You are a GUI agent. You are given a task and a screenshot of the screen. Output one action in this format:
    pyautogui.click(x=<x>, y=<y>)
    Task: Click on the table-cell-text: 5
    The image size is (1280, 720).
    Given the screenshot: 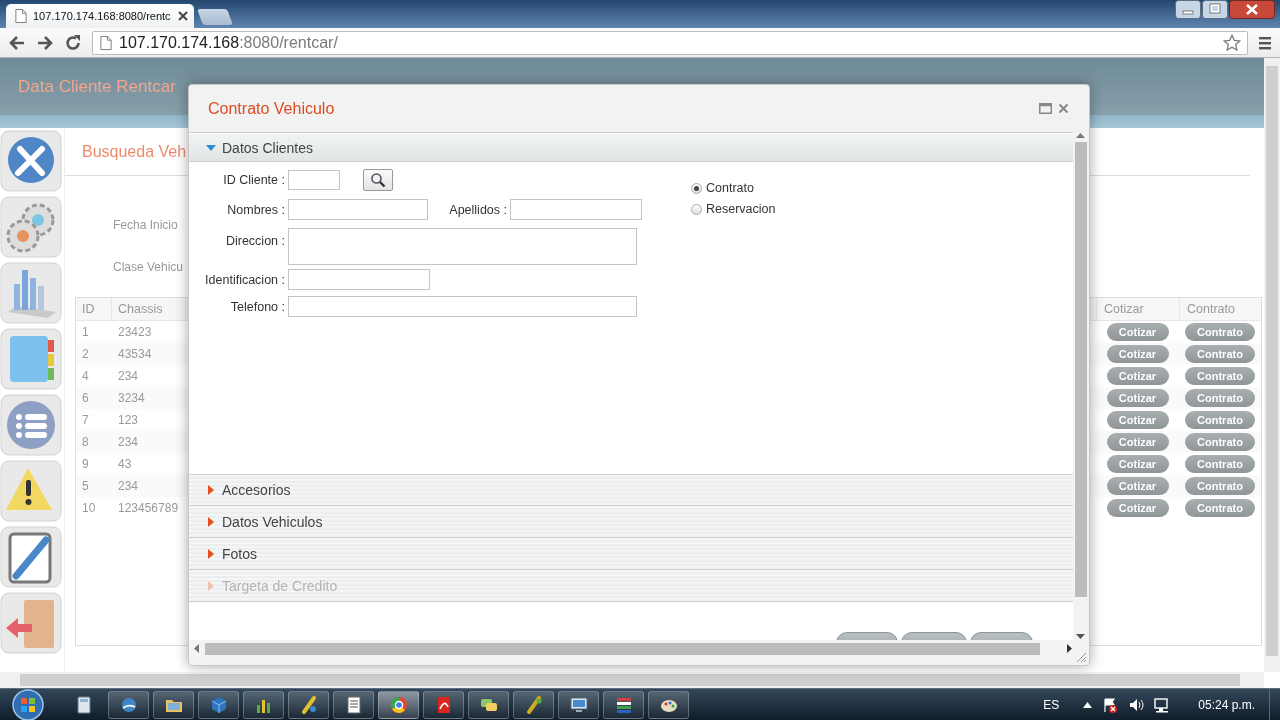 What is the action you would take?
    pyautogui.click(x=85, y=486)
    